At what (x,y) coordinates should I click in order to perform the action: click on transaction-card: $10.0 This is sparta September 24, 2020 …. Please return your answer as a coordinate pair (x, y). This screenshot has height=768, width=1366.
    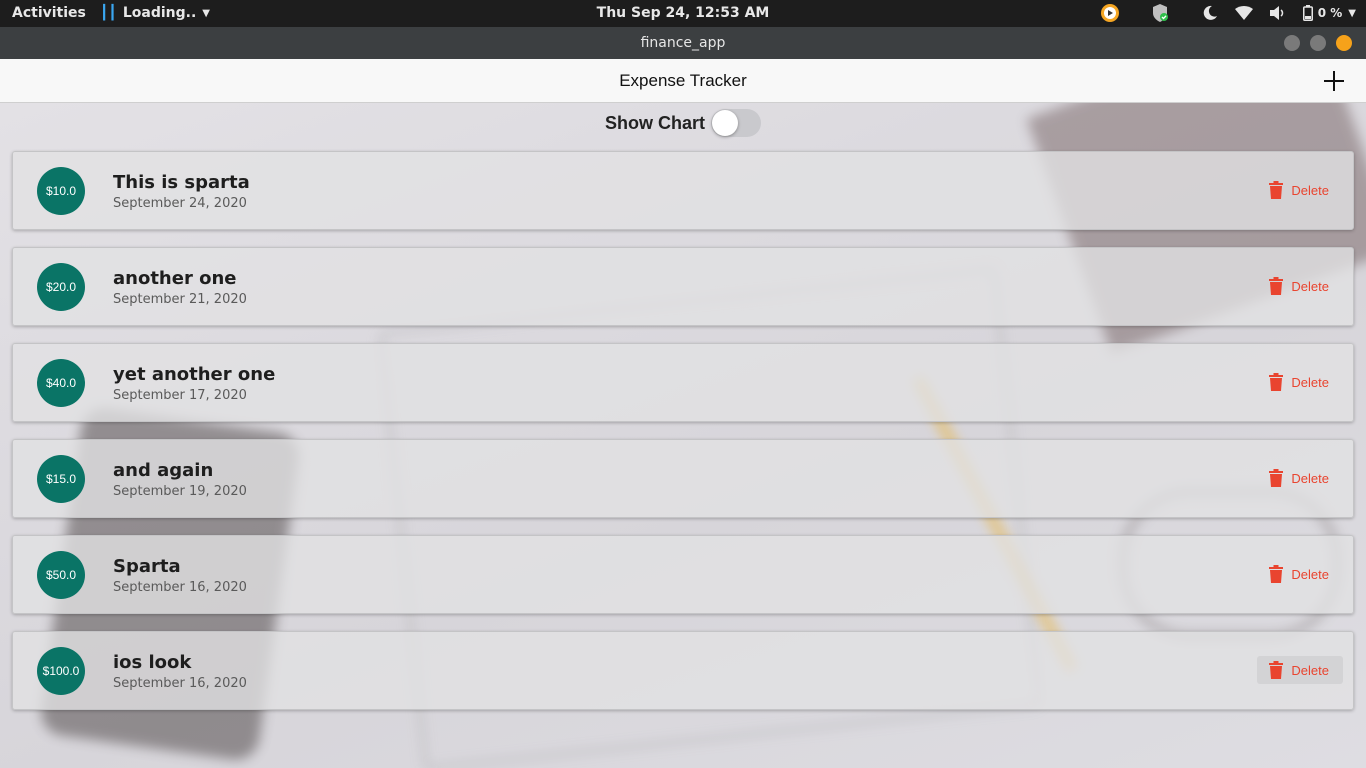
    Looking at the image, I should click on (683, 190).